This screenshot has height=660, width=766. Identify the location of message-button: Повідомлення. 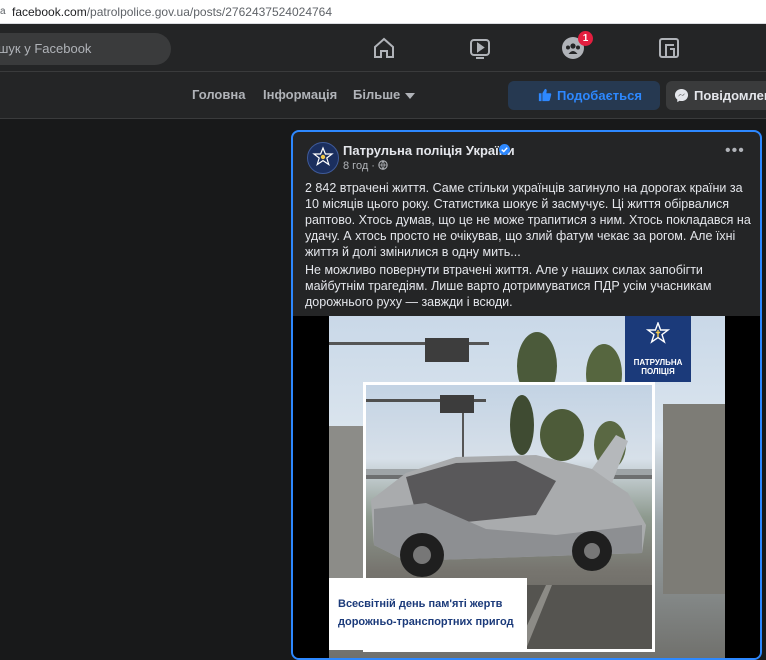
(716, 95).